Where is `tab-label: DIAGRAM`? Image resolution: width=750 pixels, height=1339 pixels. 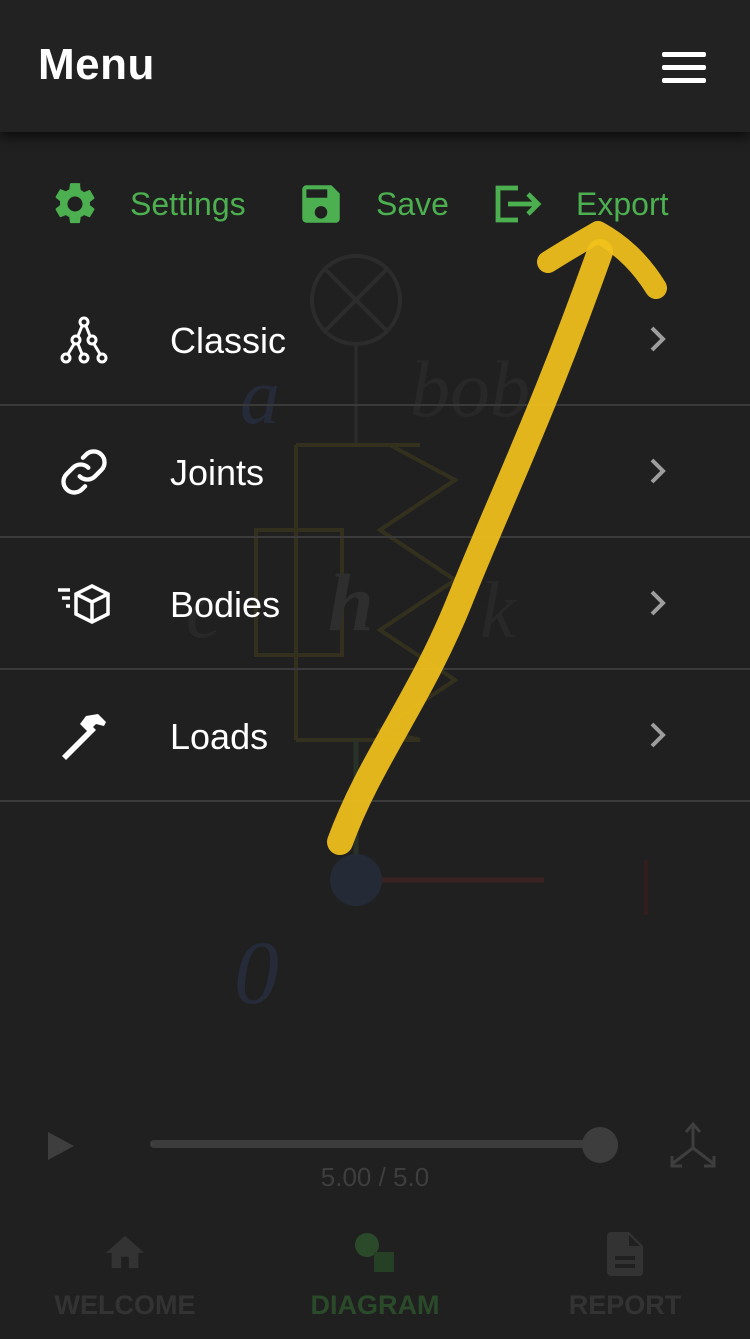 tab-label: DIAGRAM is located at coordinates (375, 1305).